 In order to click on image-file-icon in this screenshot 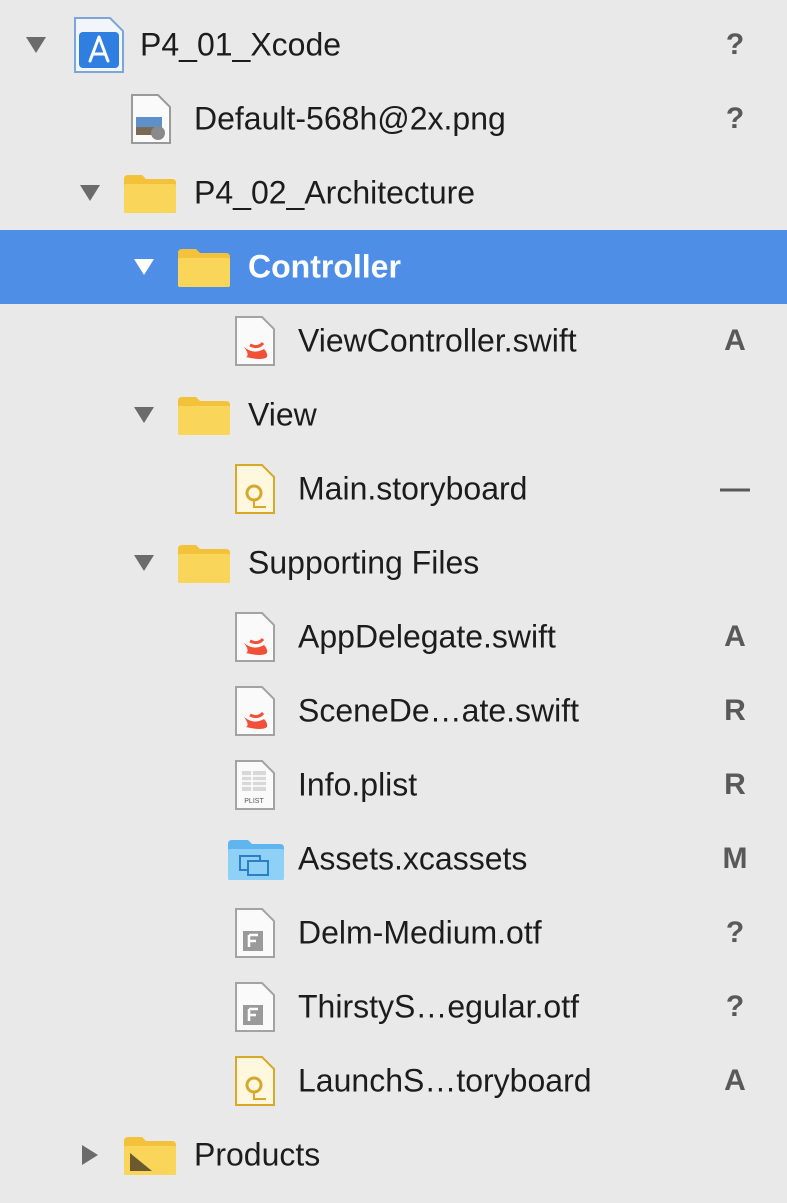, I will do `click(151, 119)`.